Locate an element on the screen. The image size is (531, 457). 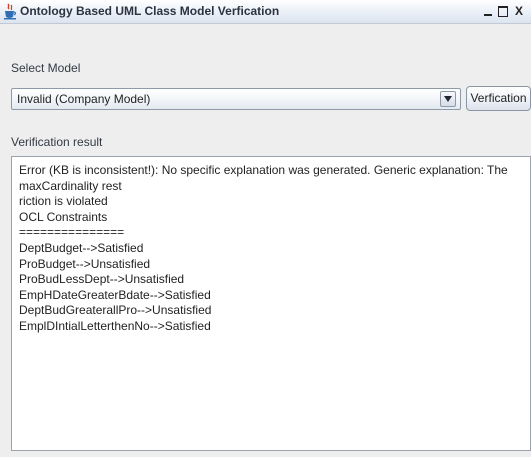
chevron-down-icon is located at coordinates (448, 99).